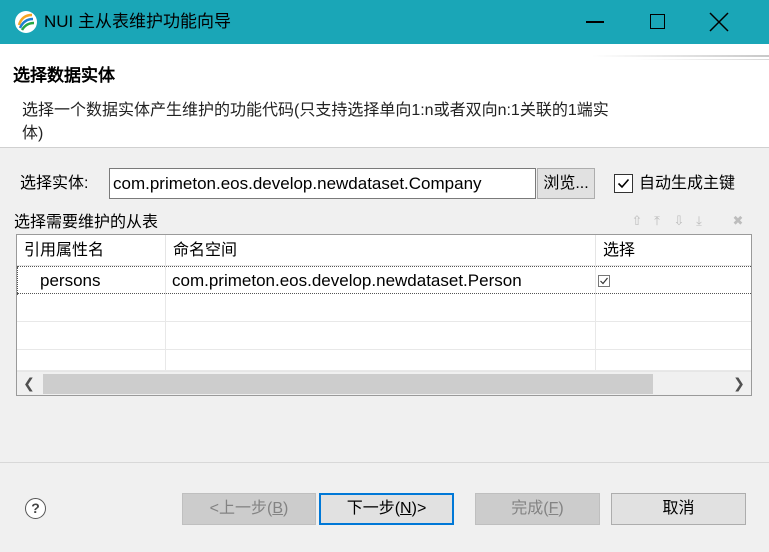 This screenshot has height=552, width=769. Describe the element at coordinates (91, 250) in the screenshot. I see `column-header-ref: 引用属性名` at that location.